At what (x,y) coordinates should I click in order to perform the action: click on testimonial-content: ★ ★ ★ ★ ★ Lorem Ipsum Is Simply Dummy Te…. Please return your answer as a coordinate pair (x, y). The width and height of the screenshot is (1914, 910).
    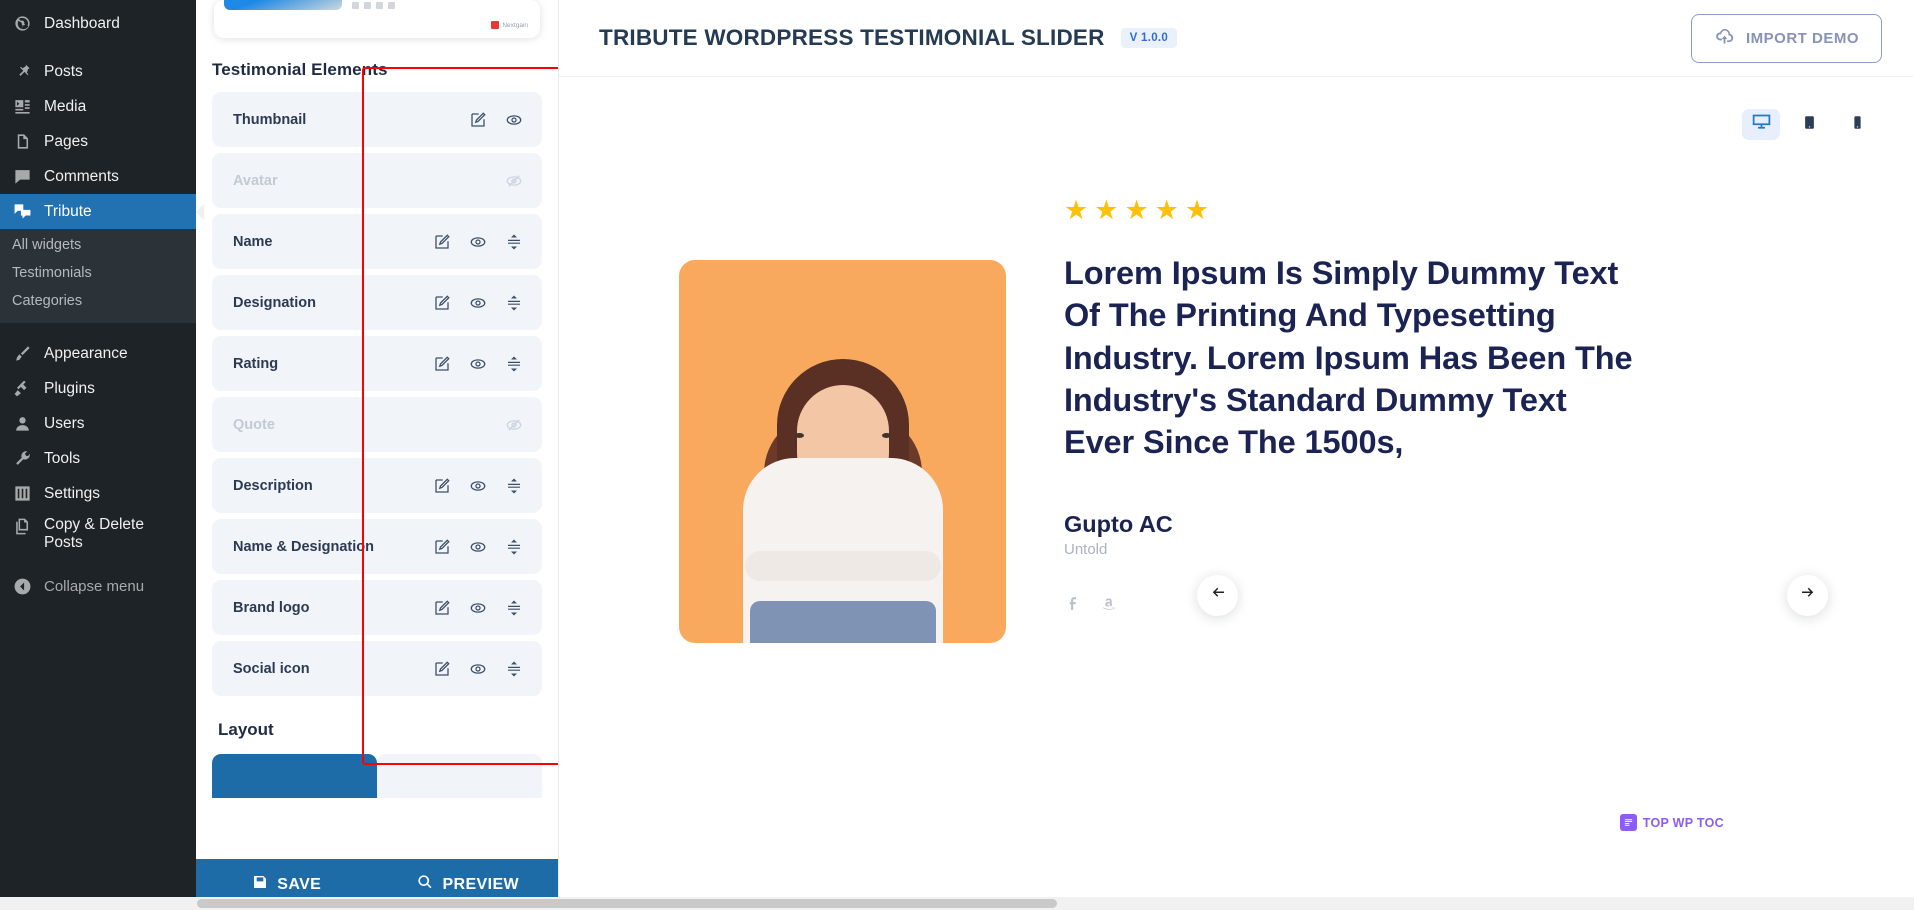
    Looking at the image, I should click on (1349, 405).